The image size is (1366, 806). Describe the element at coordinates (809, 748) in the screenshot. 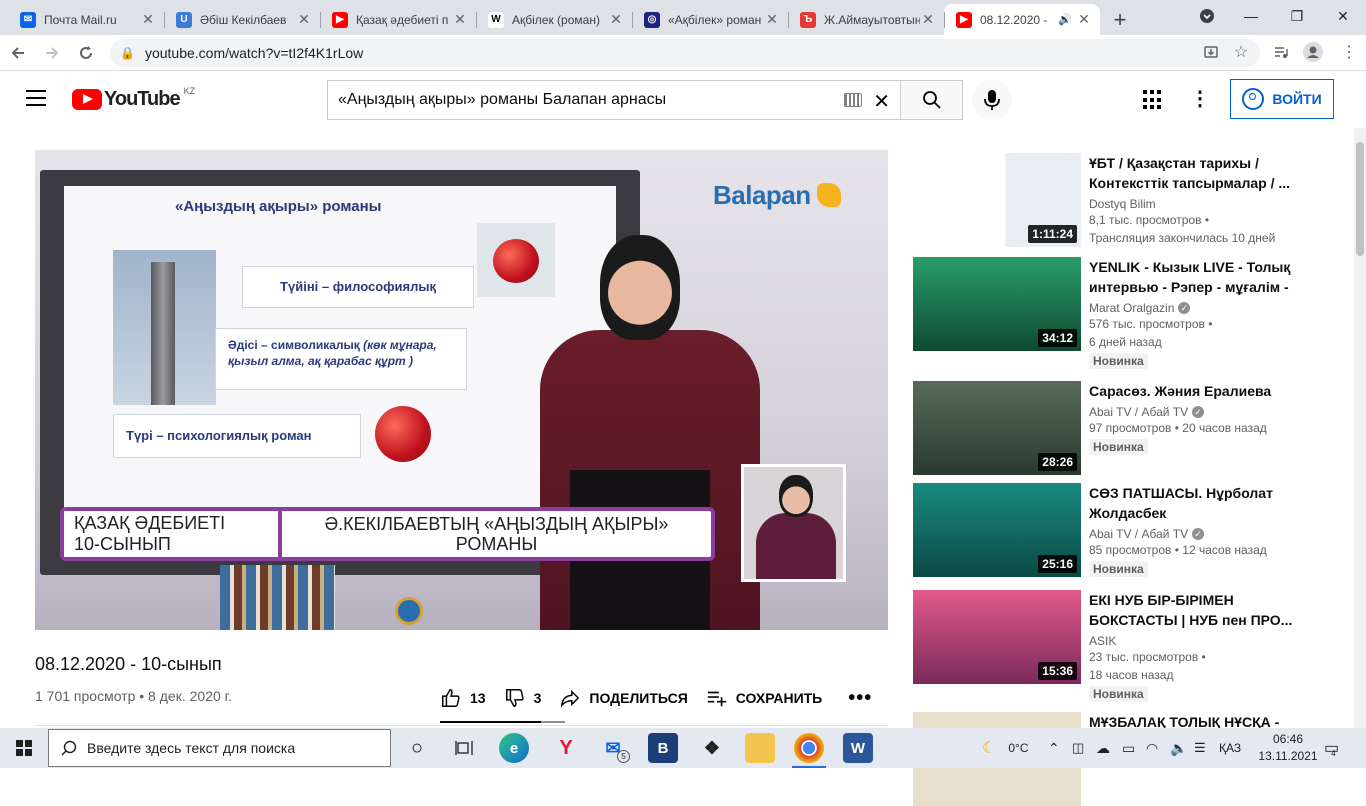

I see `chrome-icon` at that location.